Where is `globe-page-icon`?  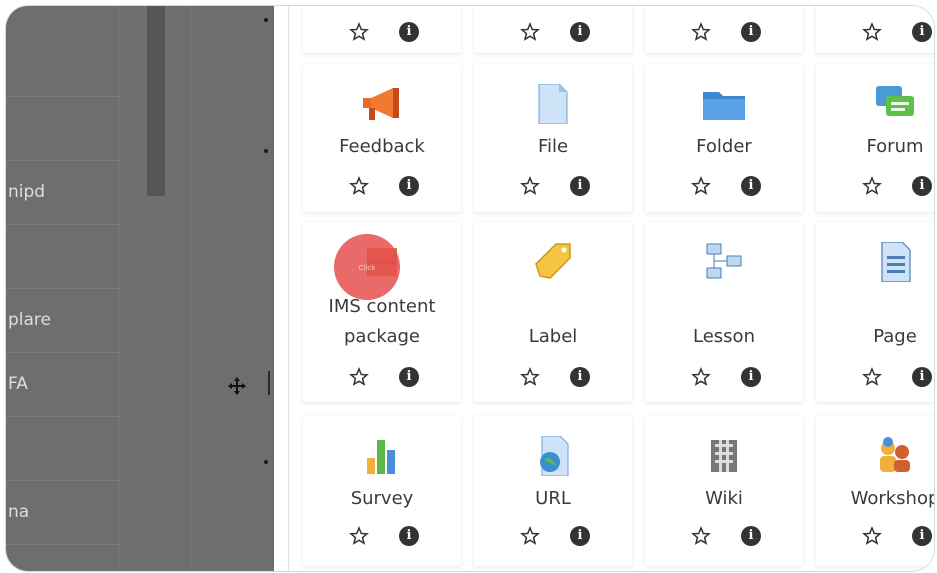 globe-page-icon is located at coordinates (554, 456).